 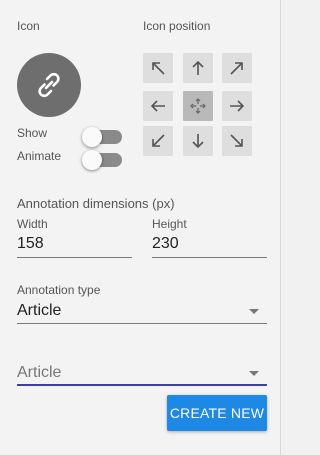 What do you see at coordinates (30, 243) in the screenshot?
I see `width-value: 158` at bounding box center [30, 243].